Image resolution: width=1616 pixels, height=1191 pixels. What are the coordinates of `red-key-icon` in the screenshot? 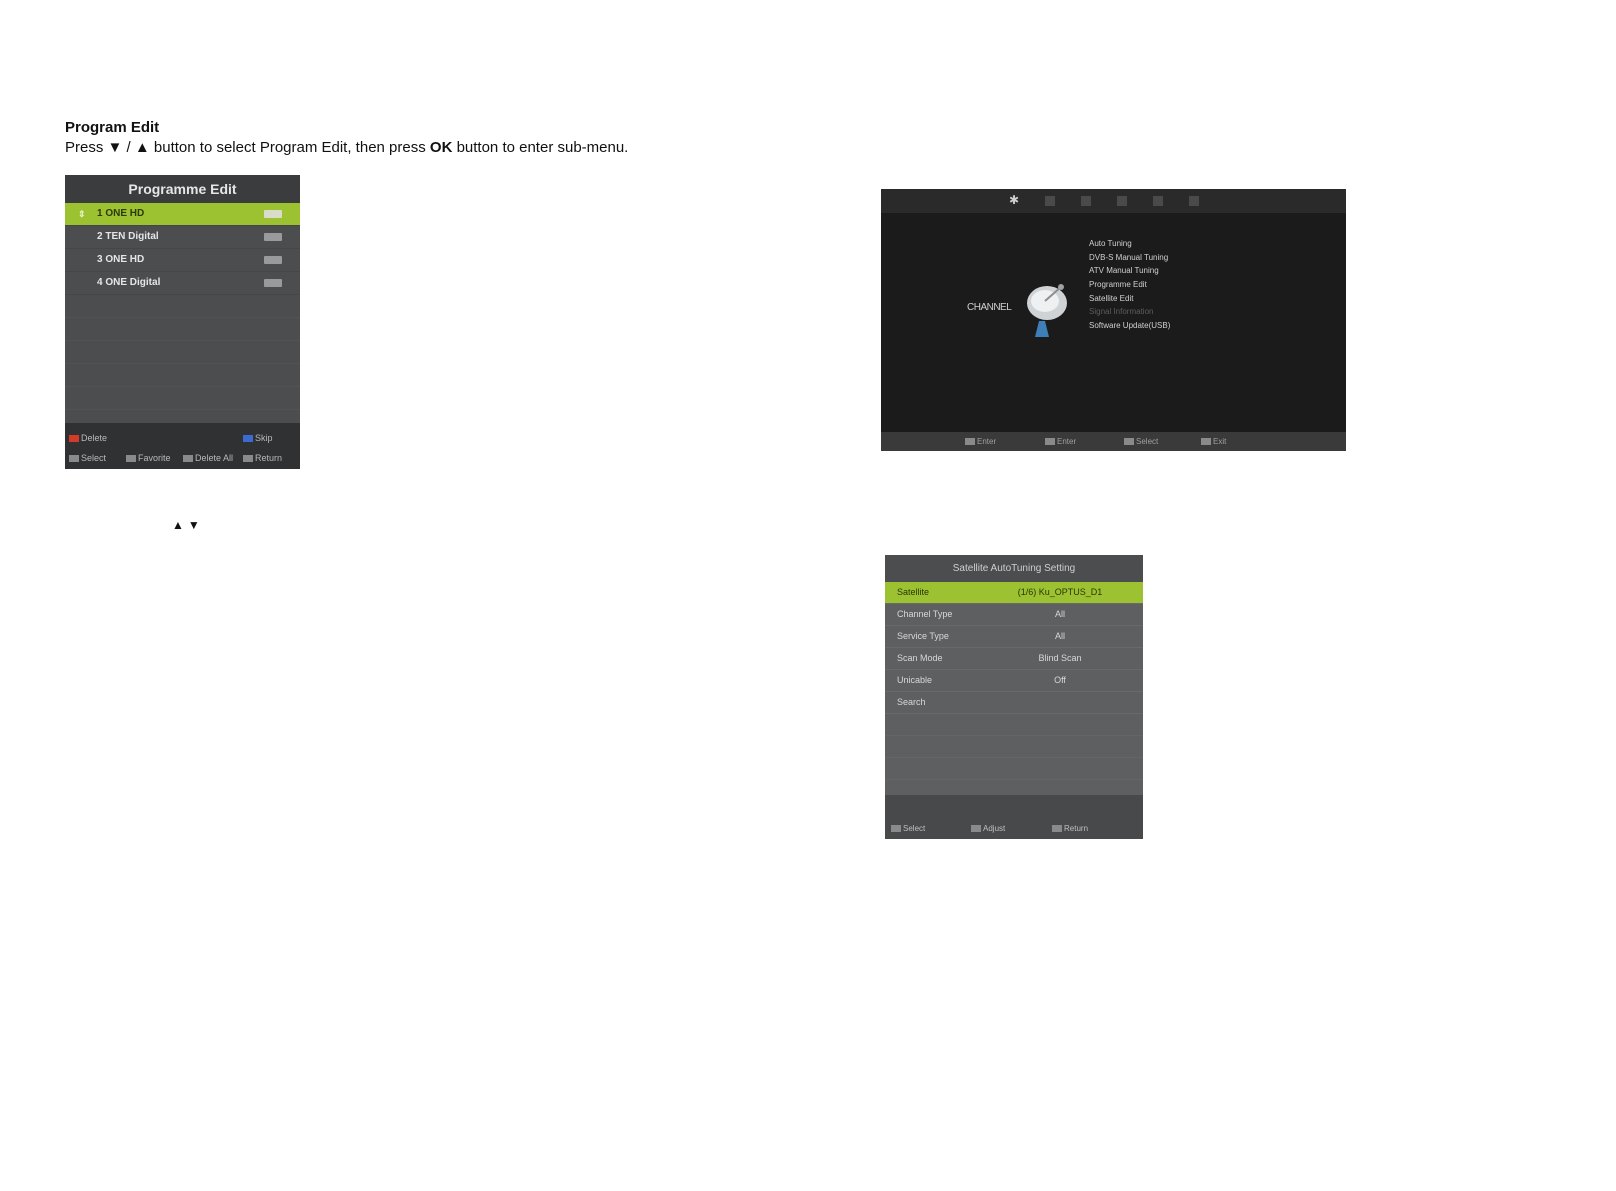 It's located at (74, 439).